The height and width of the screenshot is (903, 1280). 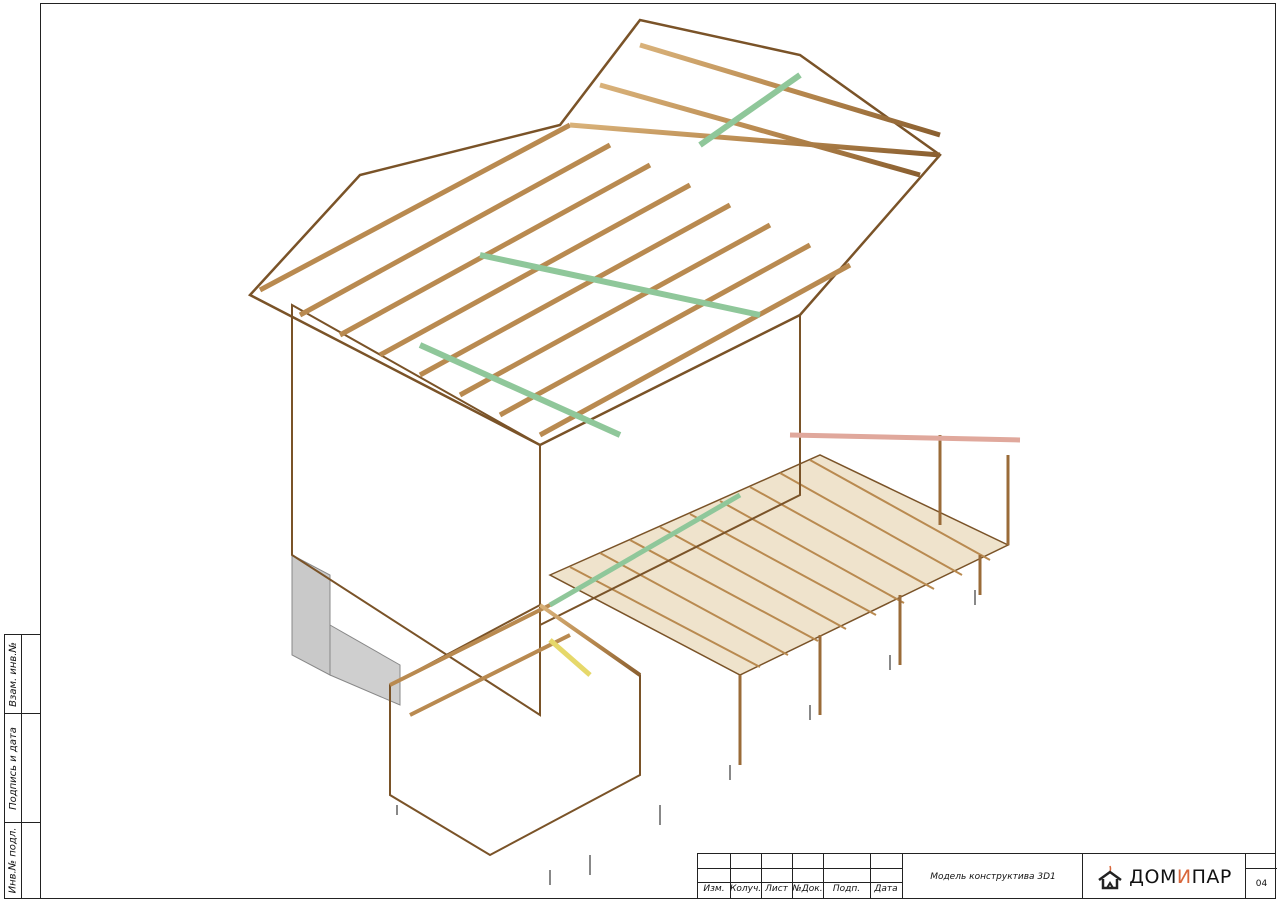 What do you see at coordinates (779, 600) in the screenshot?
I see `terrace-deck` at bounding box center [779, 600].